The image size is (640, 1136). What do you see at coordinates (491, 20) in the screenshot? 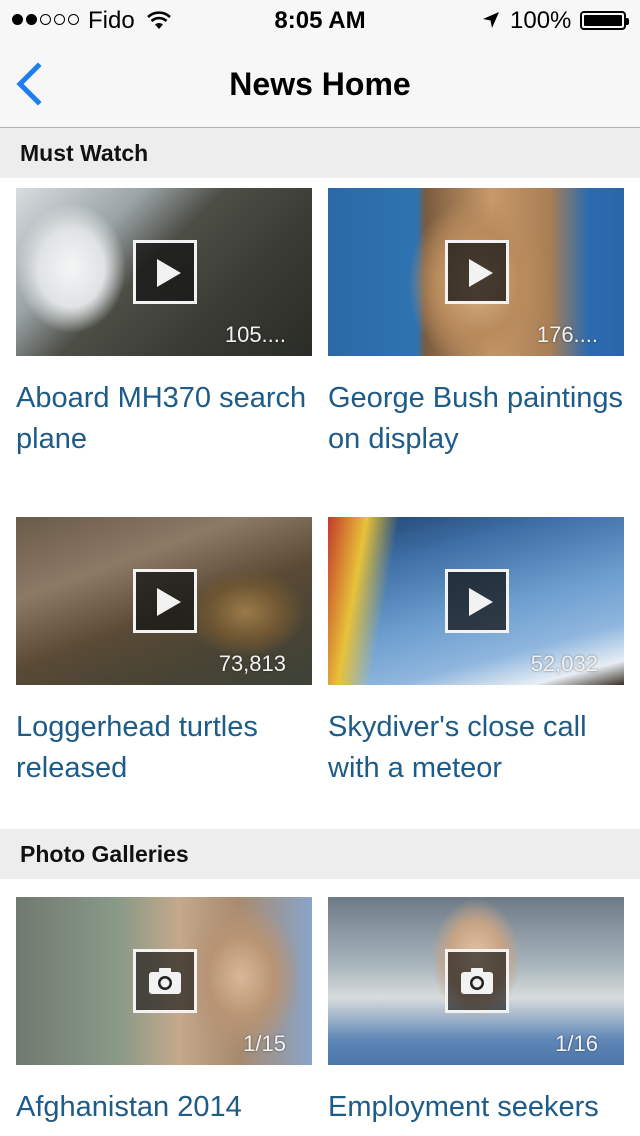
I see `location-arrow-icon` at bounding box center [491, 20].